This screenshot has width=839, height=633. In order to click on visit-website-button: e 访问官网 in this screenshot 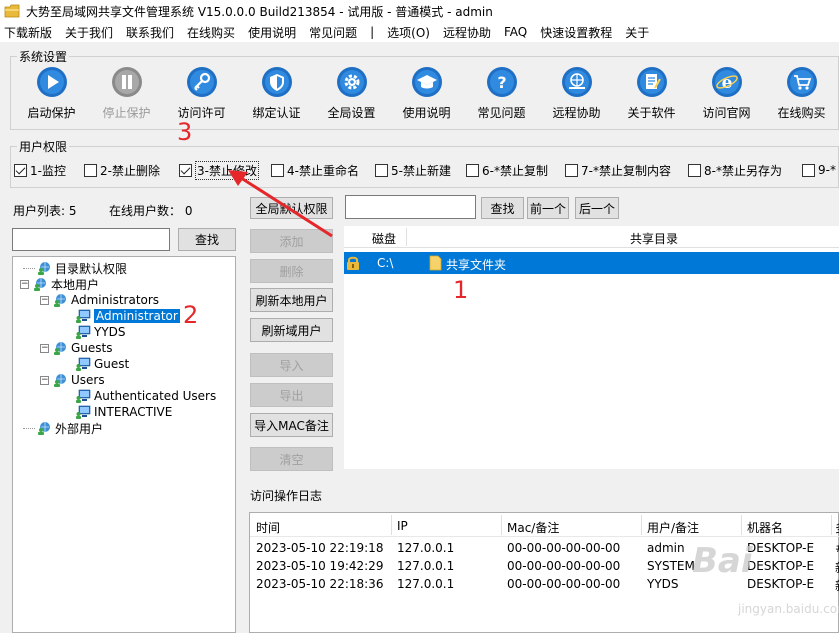, I will do `click(726, 96)`.